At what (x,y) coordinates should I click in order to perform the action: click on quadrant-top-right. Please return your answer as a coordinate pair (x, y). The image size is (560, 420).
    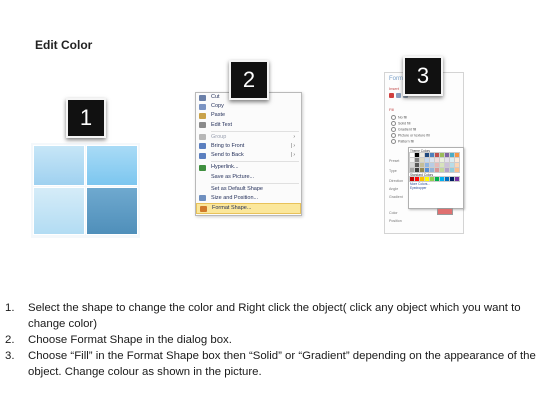
    Looking at the image, I should click on (112, 165).